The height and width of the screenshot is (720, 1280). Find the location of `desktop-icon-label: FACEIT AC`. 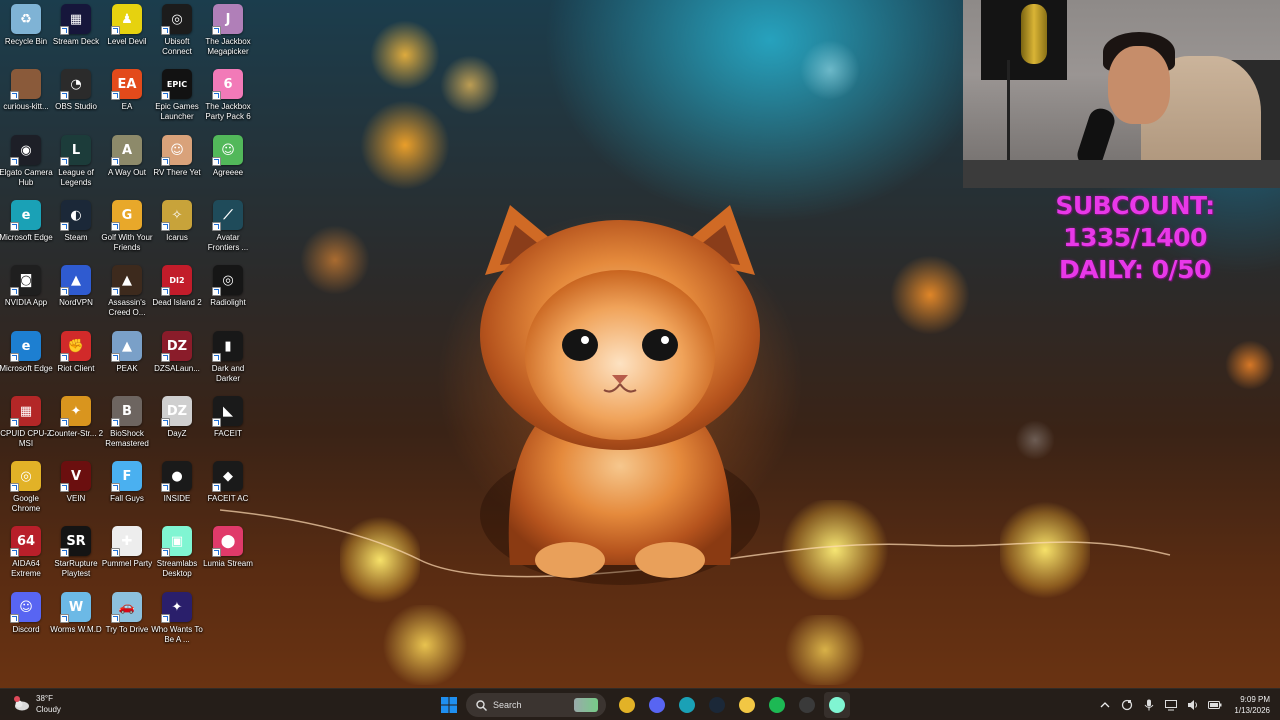

desktop-icon-label: FACEIT AC is located at coordinates (228, 498).